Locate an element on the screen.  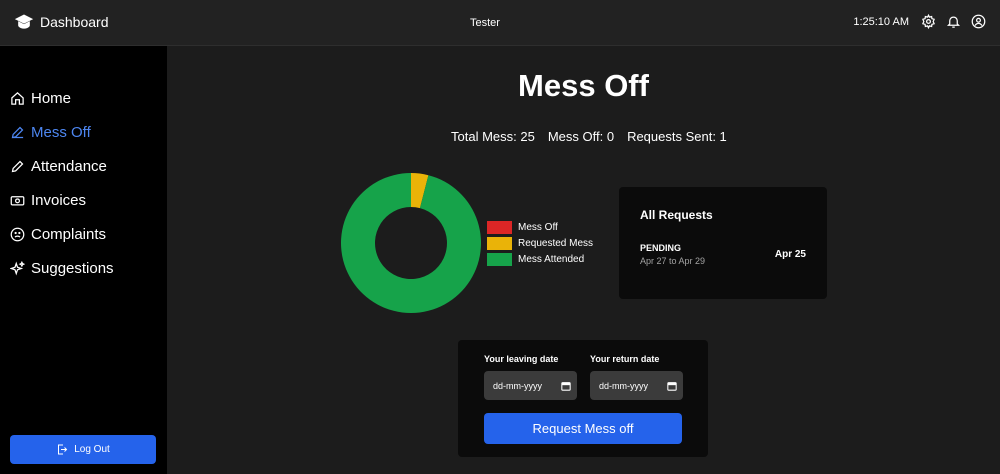
sidebar-item-invoices: Invoices is located at coordinates (48, 200).